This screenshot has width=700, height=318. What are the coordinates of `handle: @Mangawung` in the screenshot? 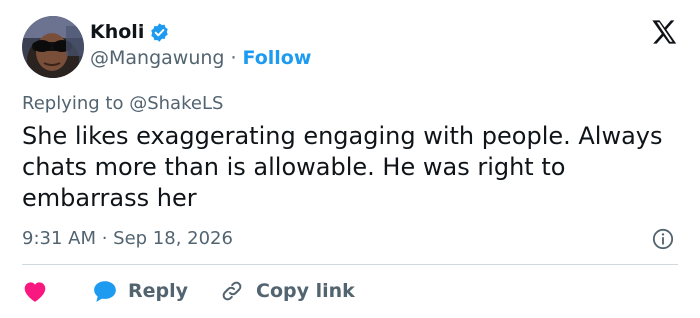 It's located at (157, 58).